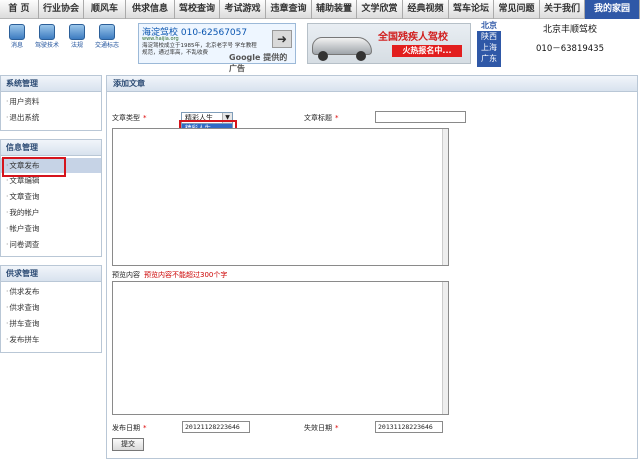 The height and width of the screenshot is (459, 640). I want to click on nav-item: 违章查询, so click(289, 9).